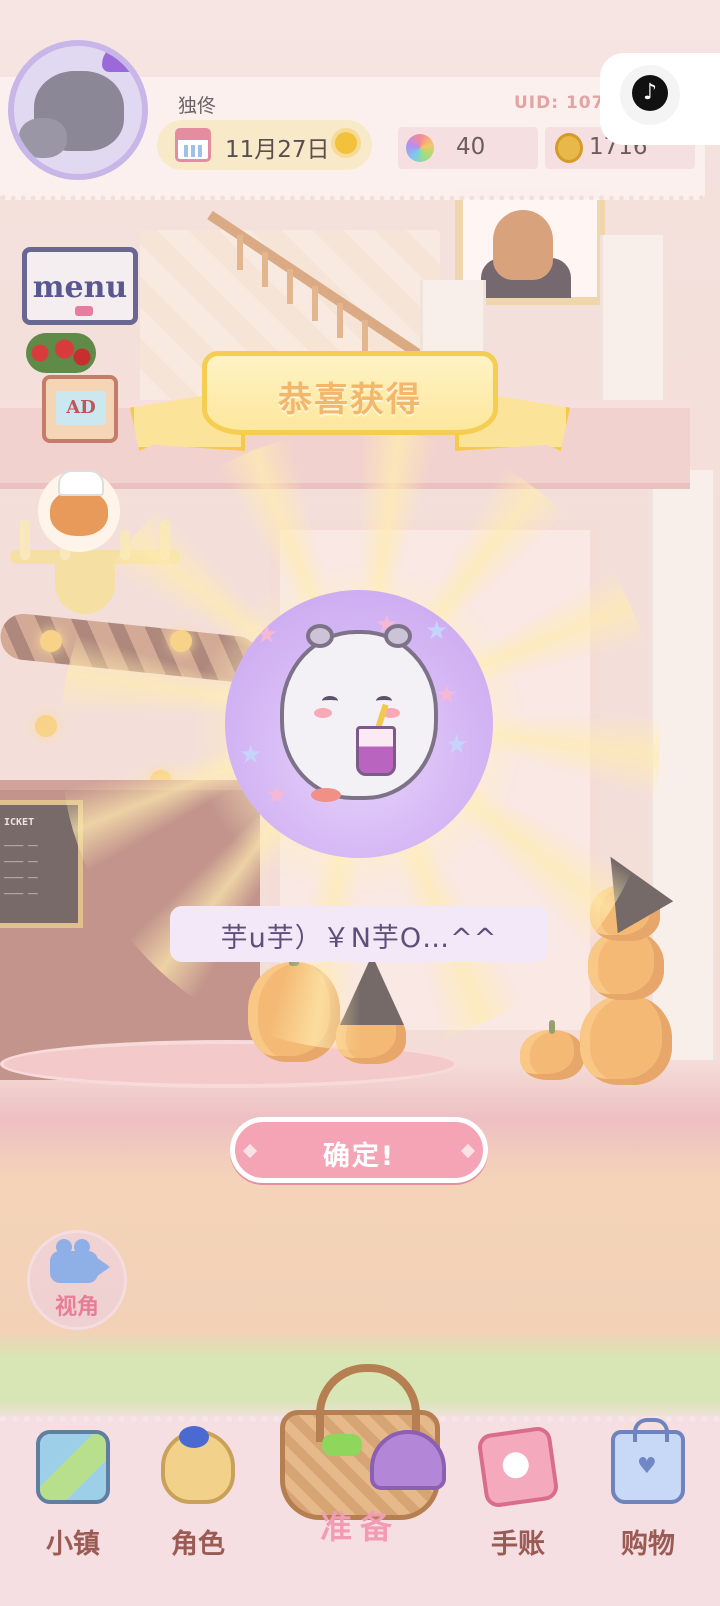  What do you see at coordinates (74, 1261) in the screenshot?
I see `video-camera-icon` at bounding box center [74, 1261].